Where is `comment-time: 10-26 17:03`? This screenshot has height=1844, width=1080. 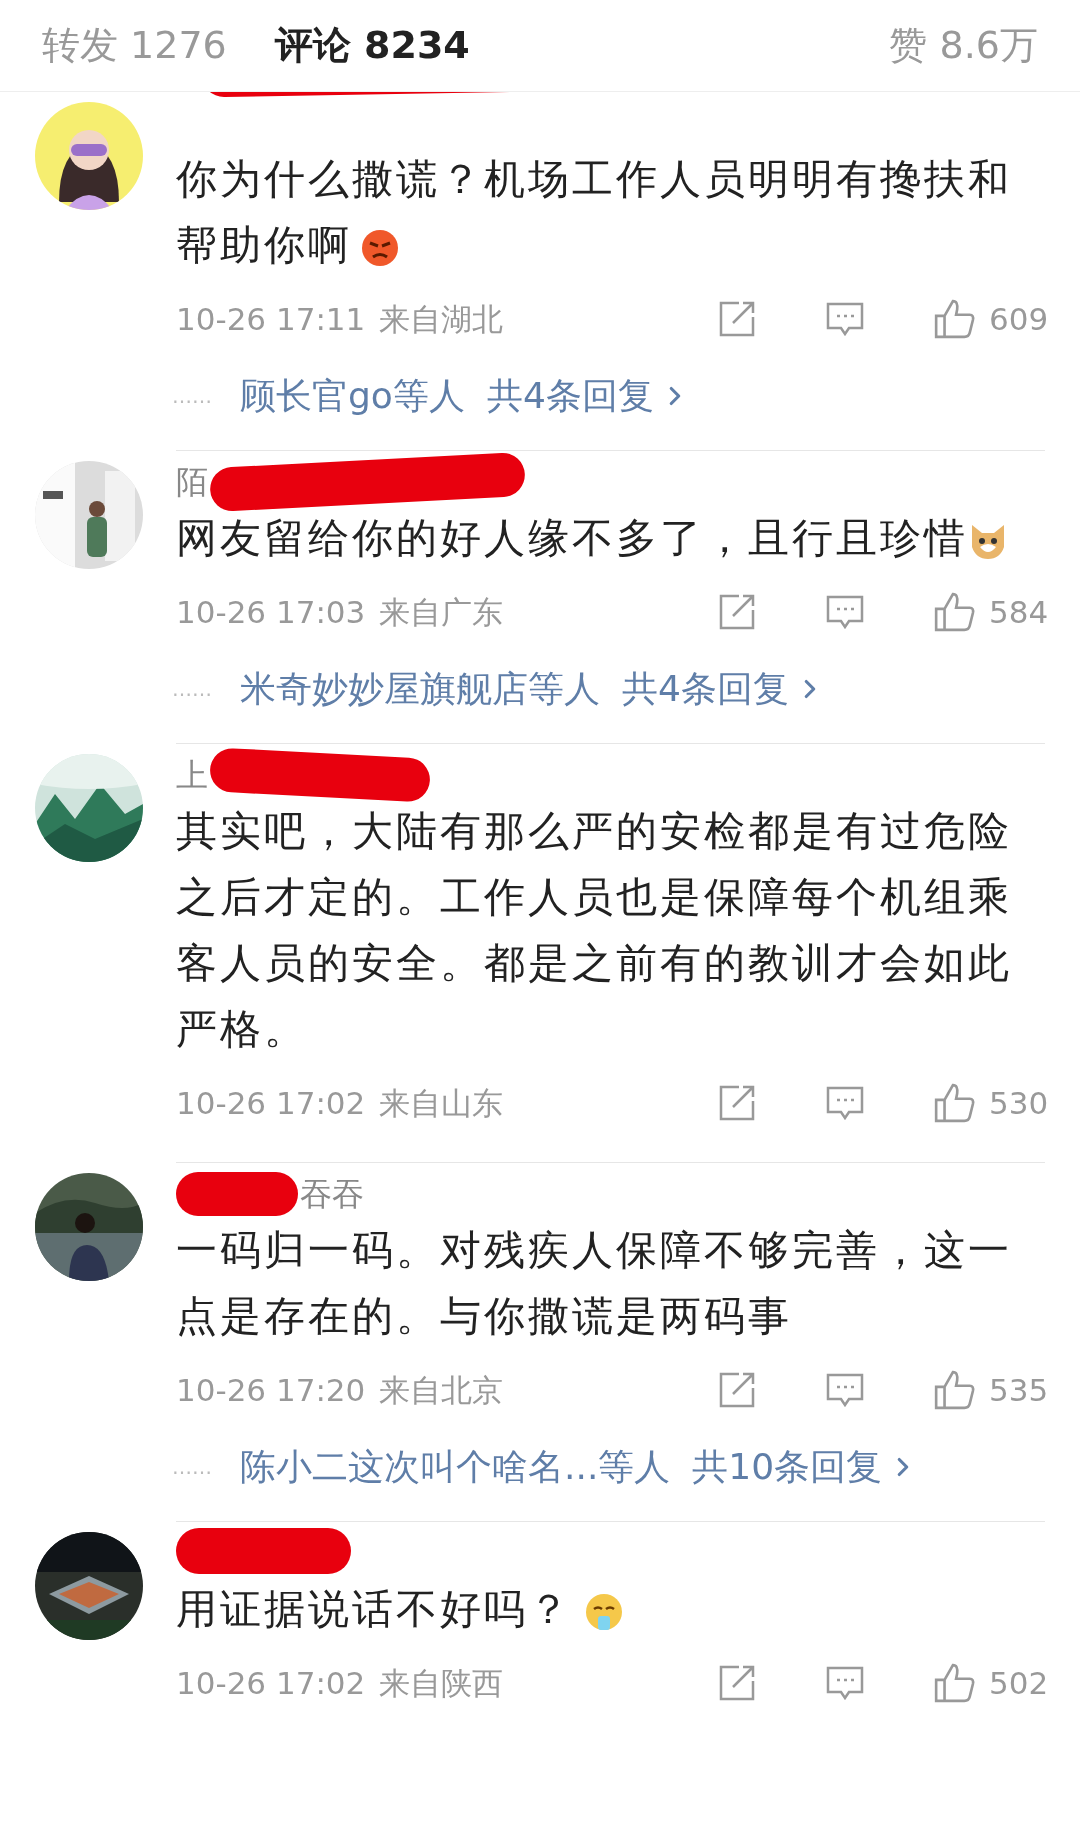
comment-time: 10-26 17:03 is located at coordinates (271, 612).